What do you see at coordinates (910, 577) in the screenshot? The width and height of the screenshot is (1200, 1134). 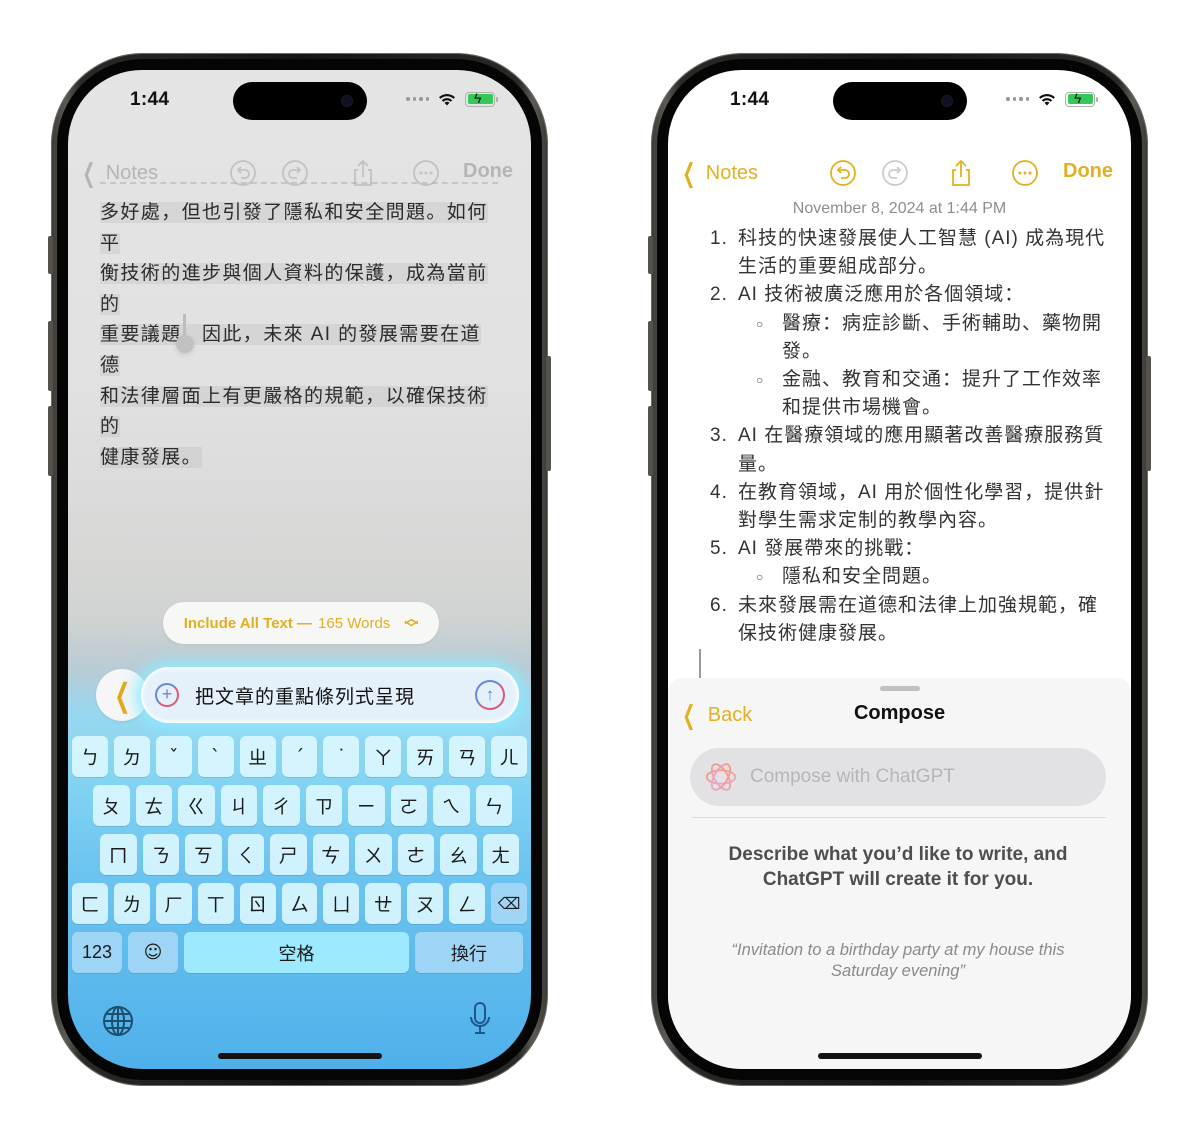 I see `list-item: ○ 隱私和安全問題。` at bounding box center [910, 577].